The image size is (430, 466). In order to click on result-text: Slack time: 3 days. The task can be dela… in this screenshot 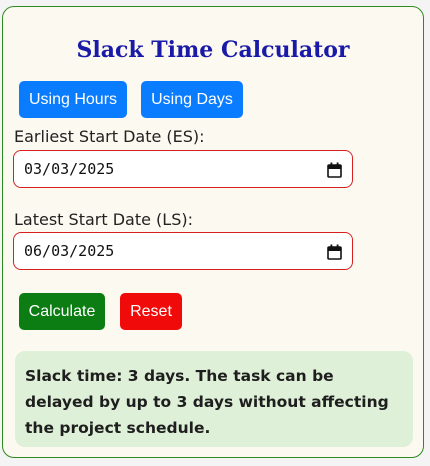, I will do `click(207, 402)`.